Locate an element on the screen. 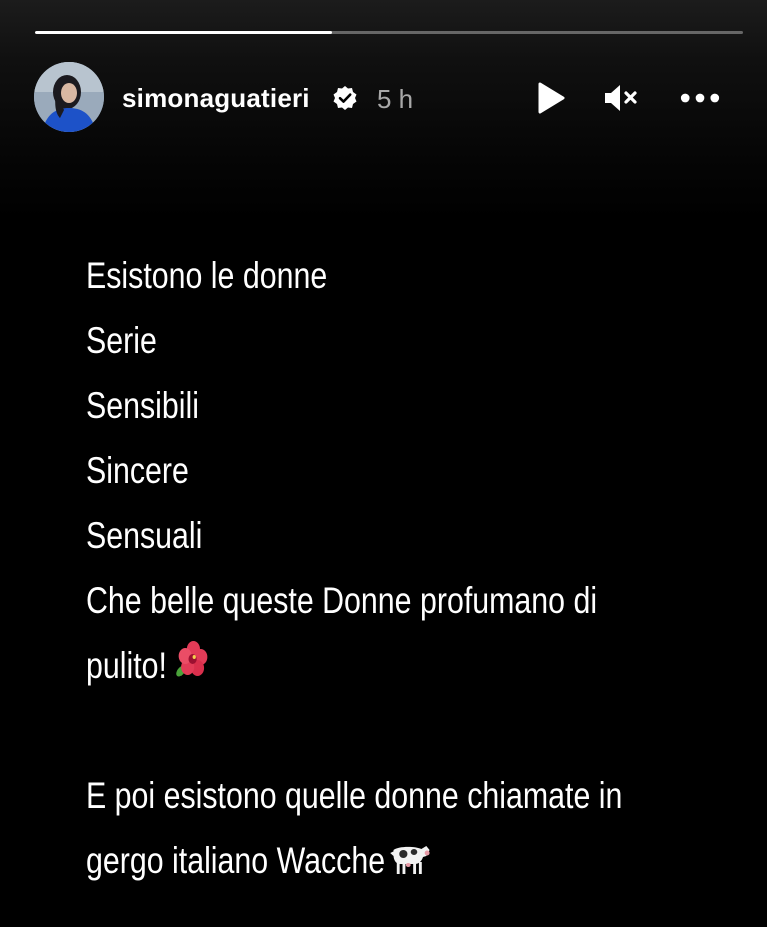 The height and width of the screenshot is (927, 767). story-text-line-with-emoji: gergo italiano Wacche is located at coordinates (356, 860).